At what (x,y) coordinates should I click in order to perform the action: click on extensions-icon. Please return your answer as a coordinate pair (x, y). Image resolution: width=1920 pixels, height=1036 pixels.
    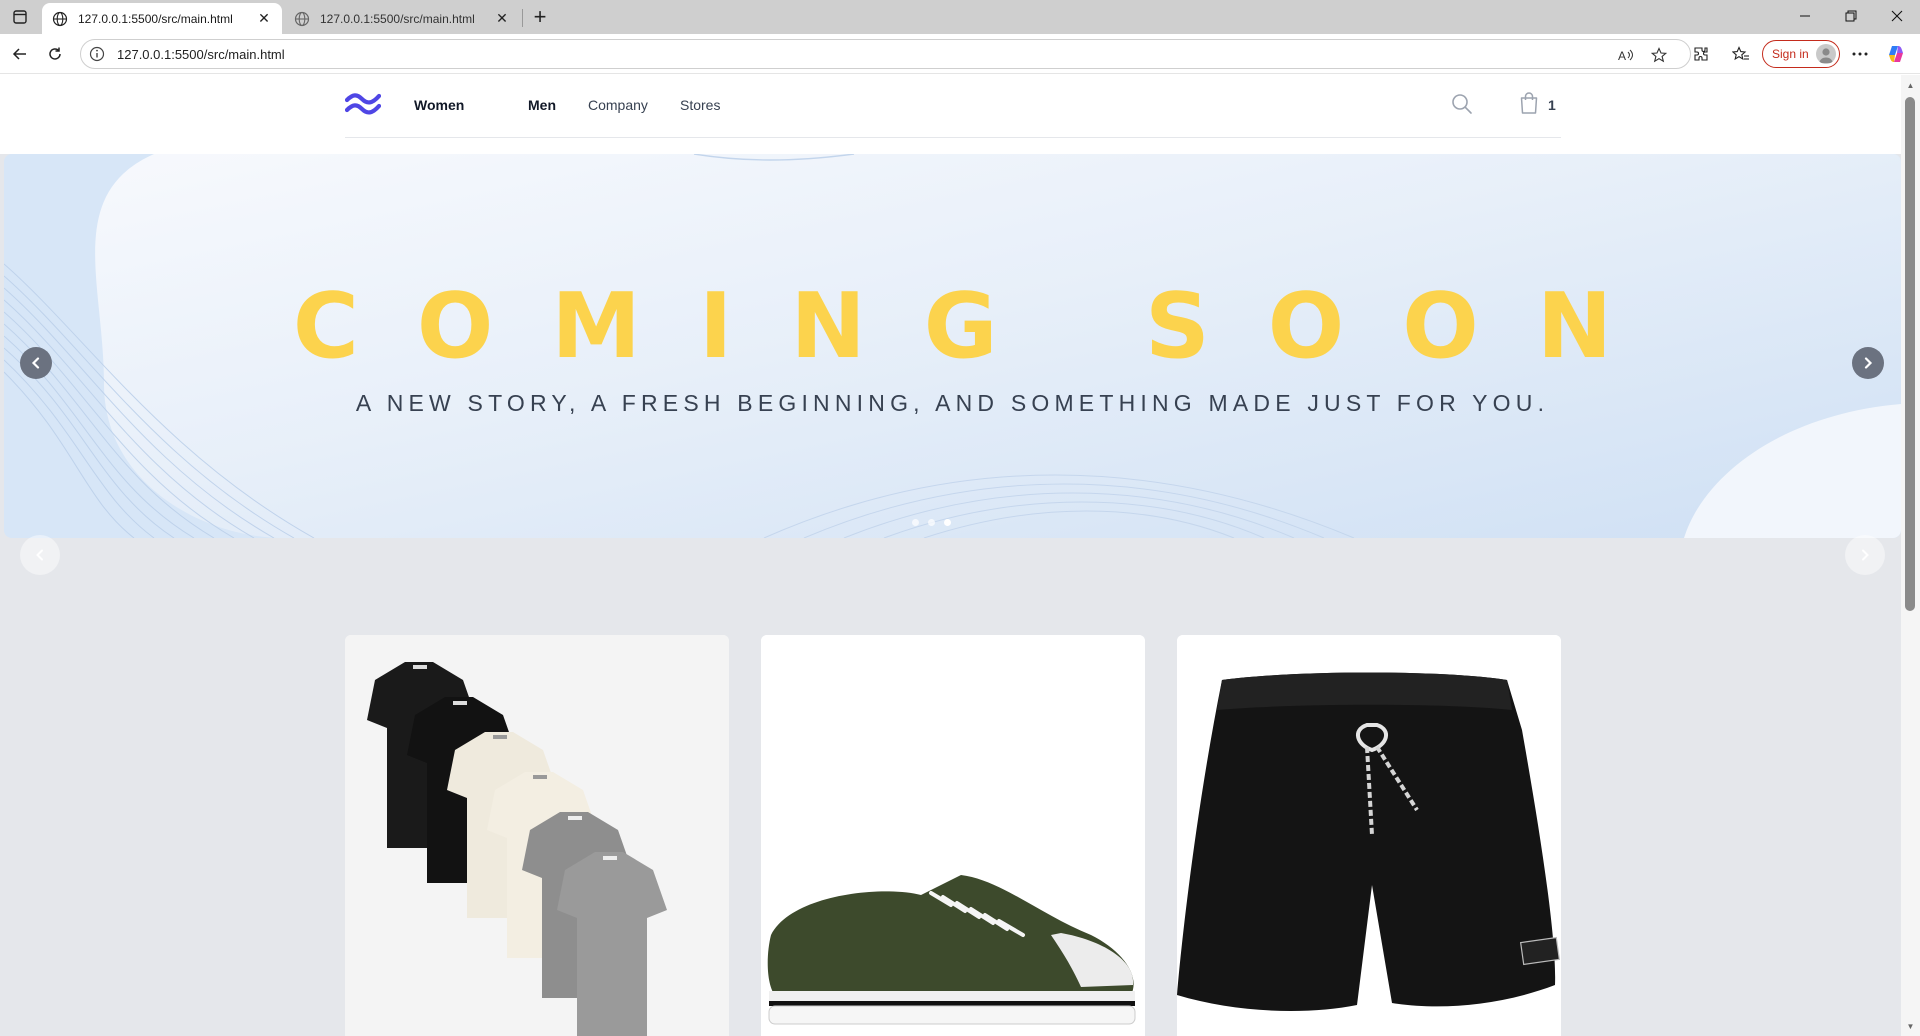
    Looking at the image, I should click on (1701, 54).